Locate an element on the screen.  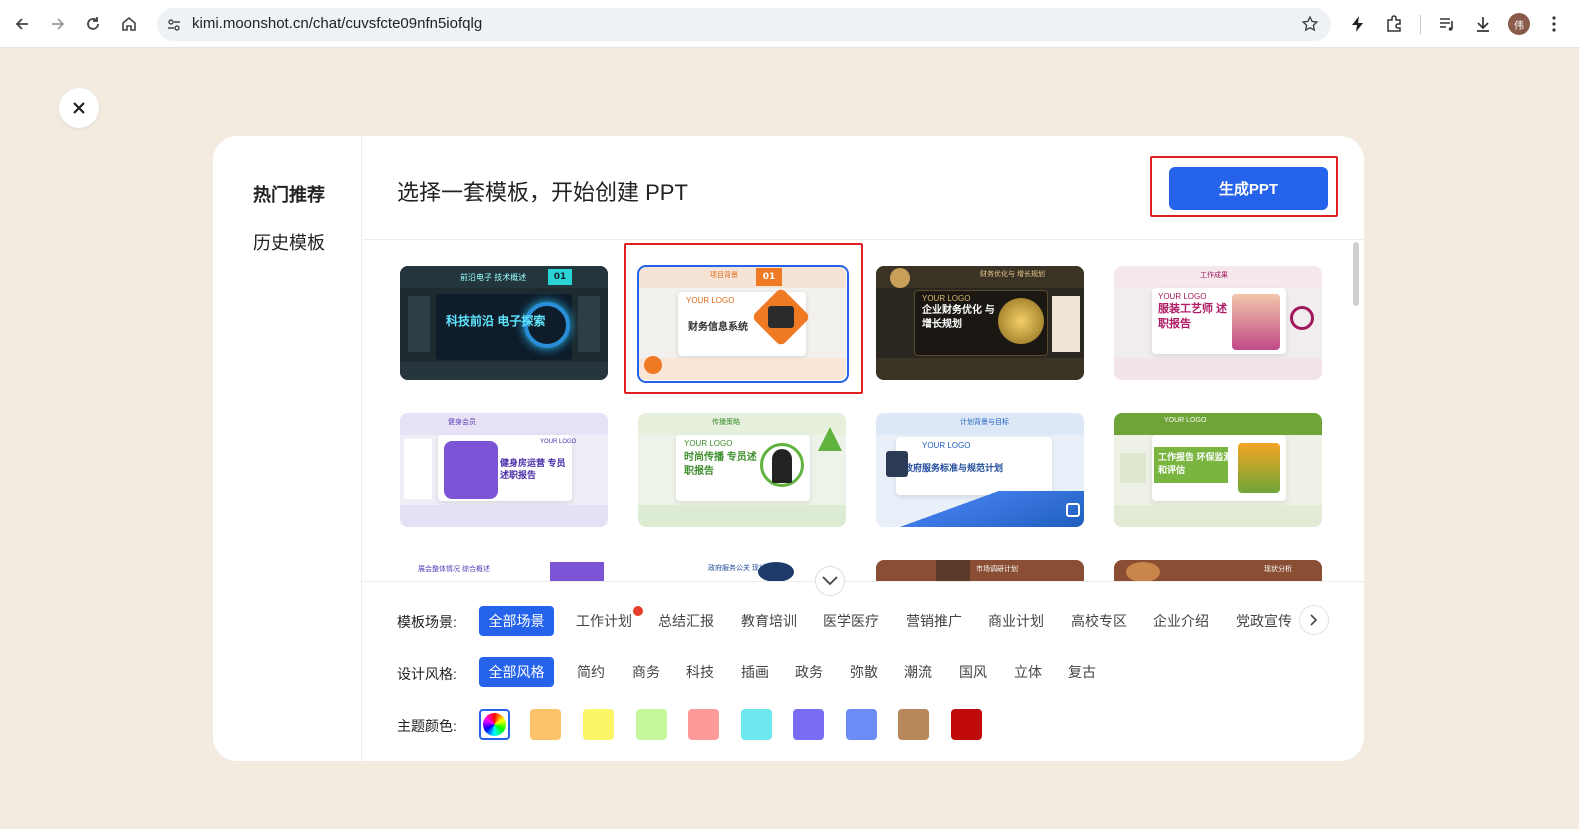
generate-ppt-button: 生成PPT is located at coordinates (1248, 188).